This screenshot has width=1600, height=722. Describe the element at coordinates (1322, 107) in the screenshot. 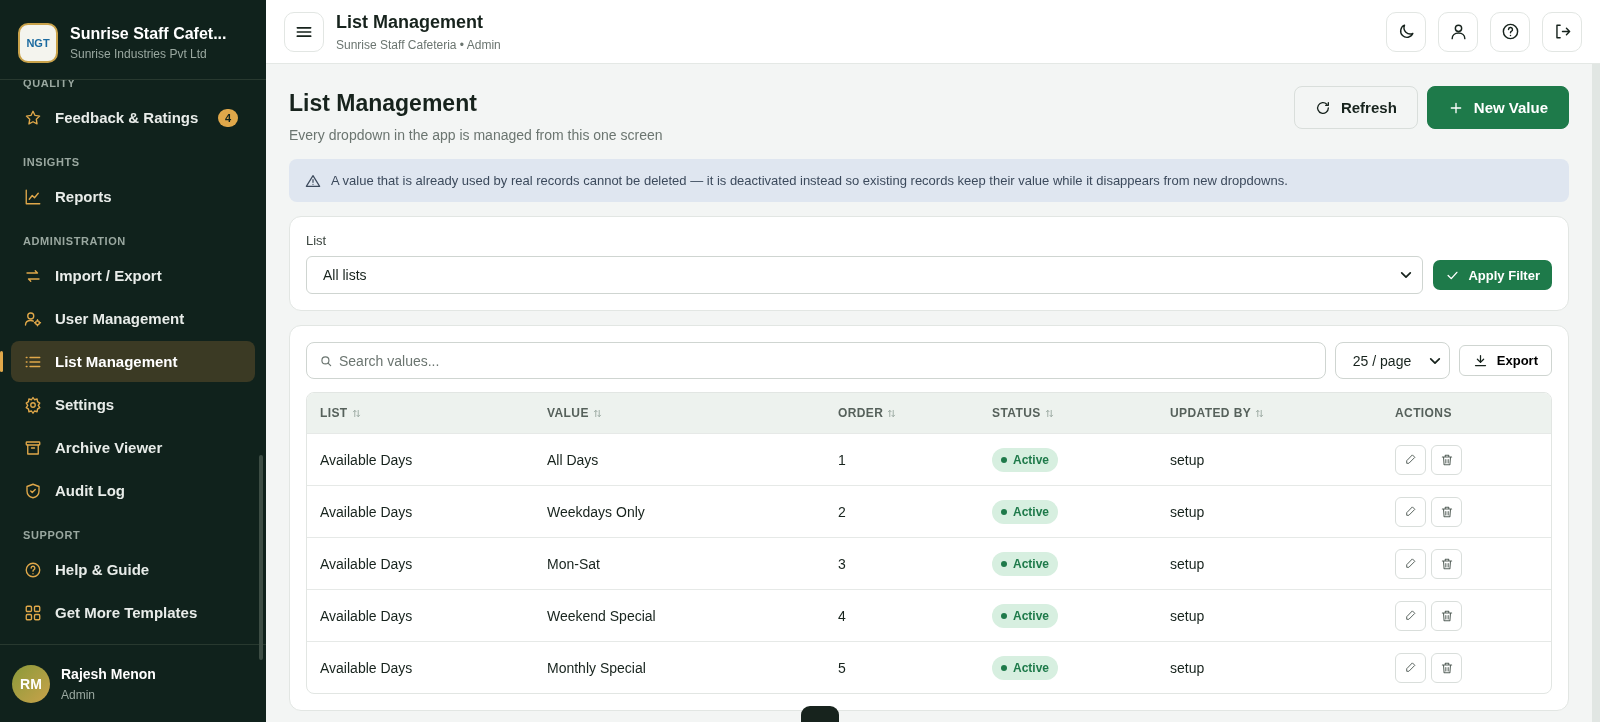

I see `refresh-icon` at that location.